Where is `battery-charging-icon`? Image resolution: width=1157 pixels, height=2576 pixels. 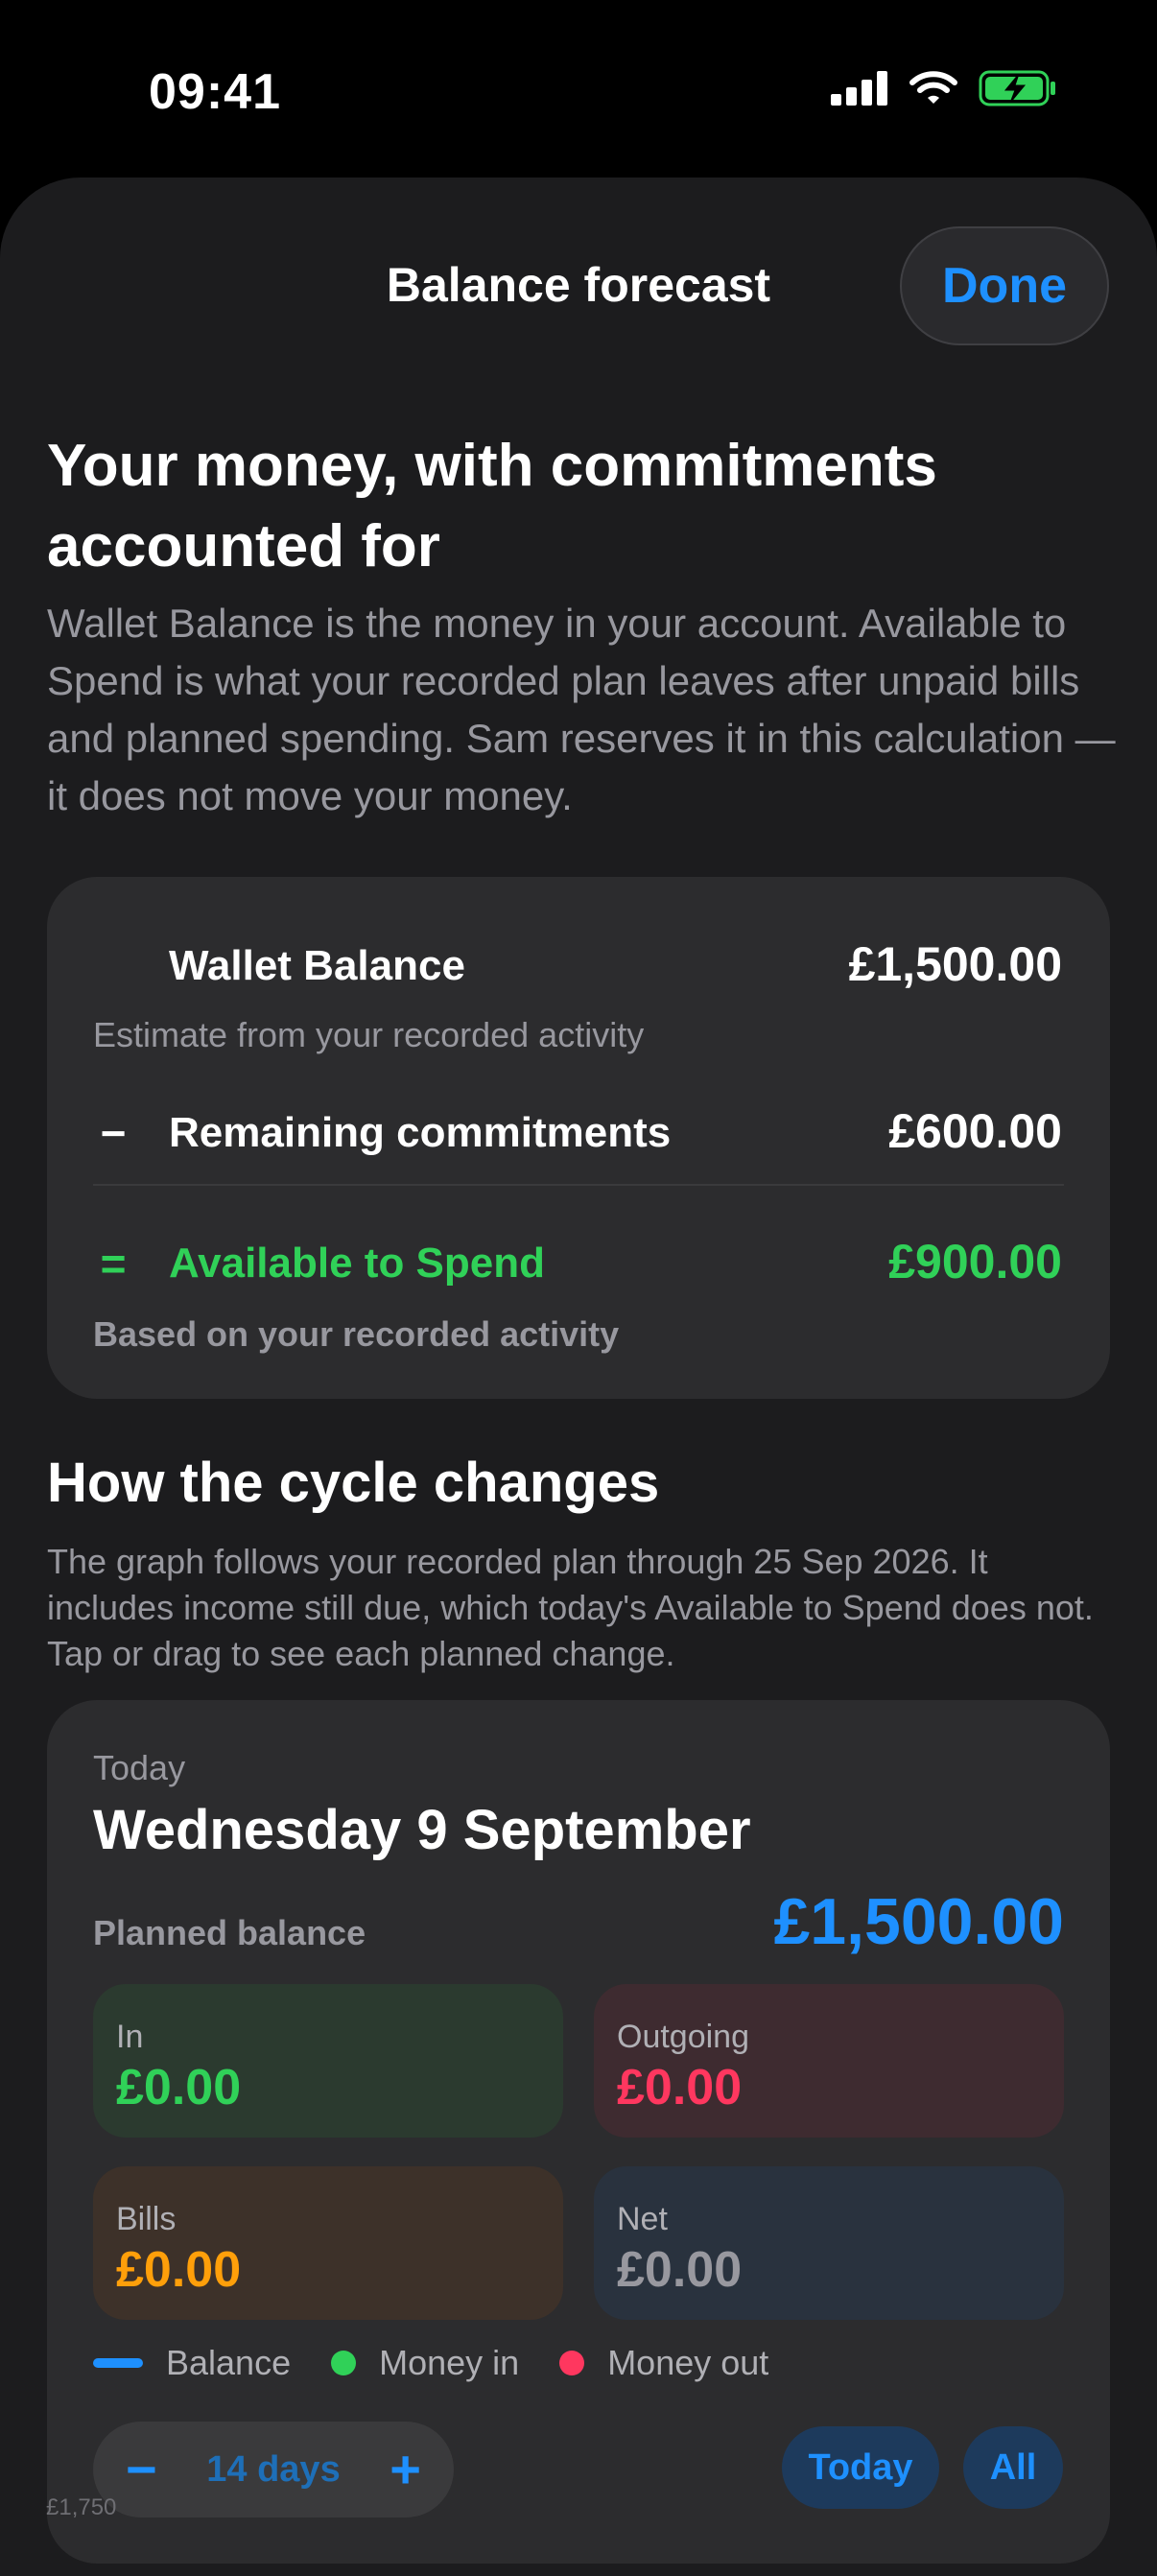
battery-charging-icon is located at coordinates (1017, 88).